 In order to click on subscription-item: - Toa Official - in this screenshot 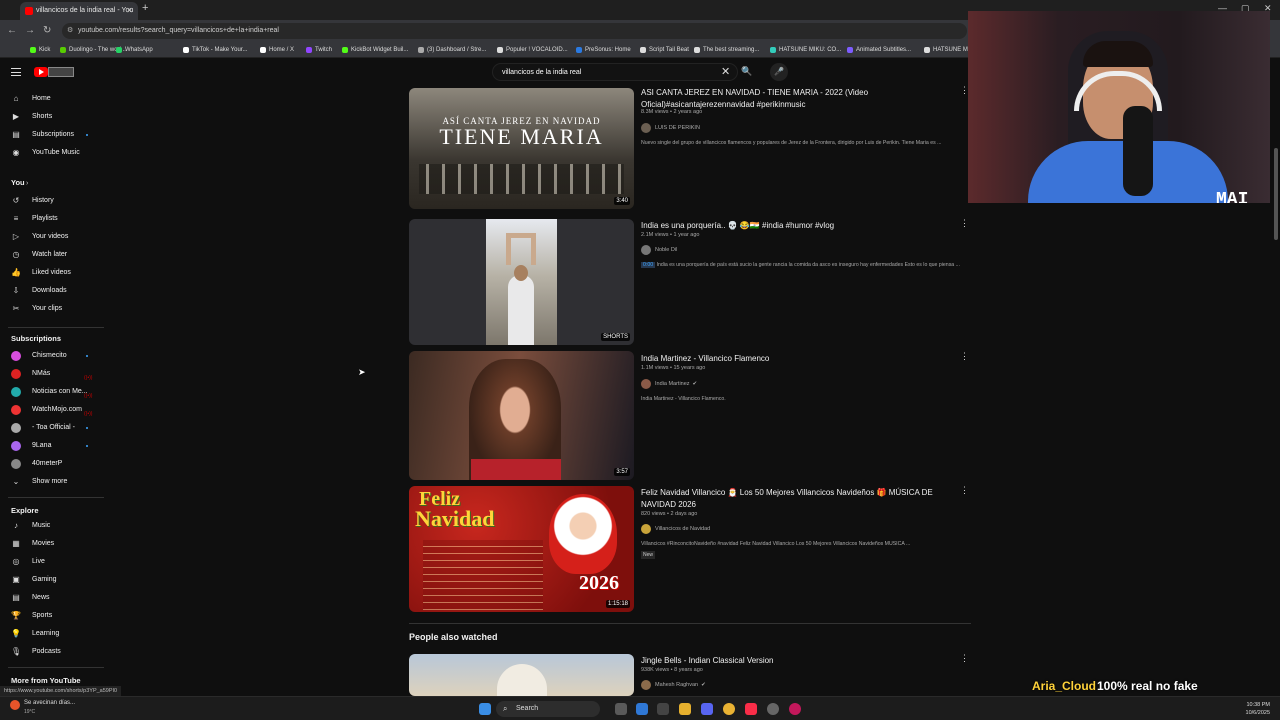, I will do `click(60, 428)`.